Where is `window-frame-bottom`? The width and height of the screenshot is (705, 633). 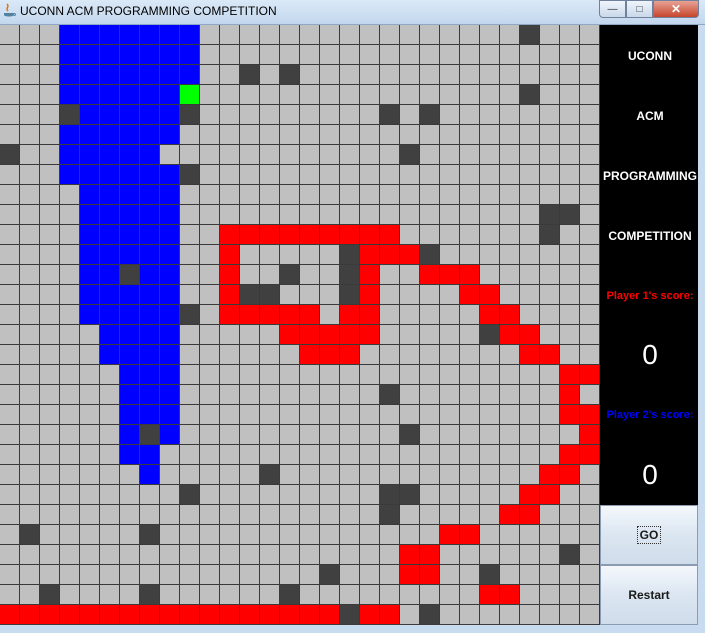 window-frame-bottom is located at coordinates (352, 629).